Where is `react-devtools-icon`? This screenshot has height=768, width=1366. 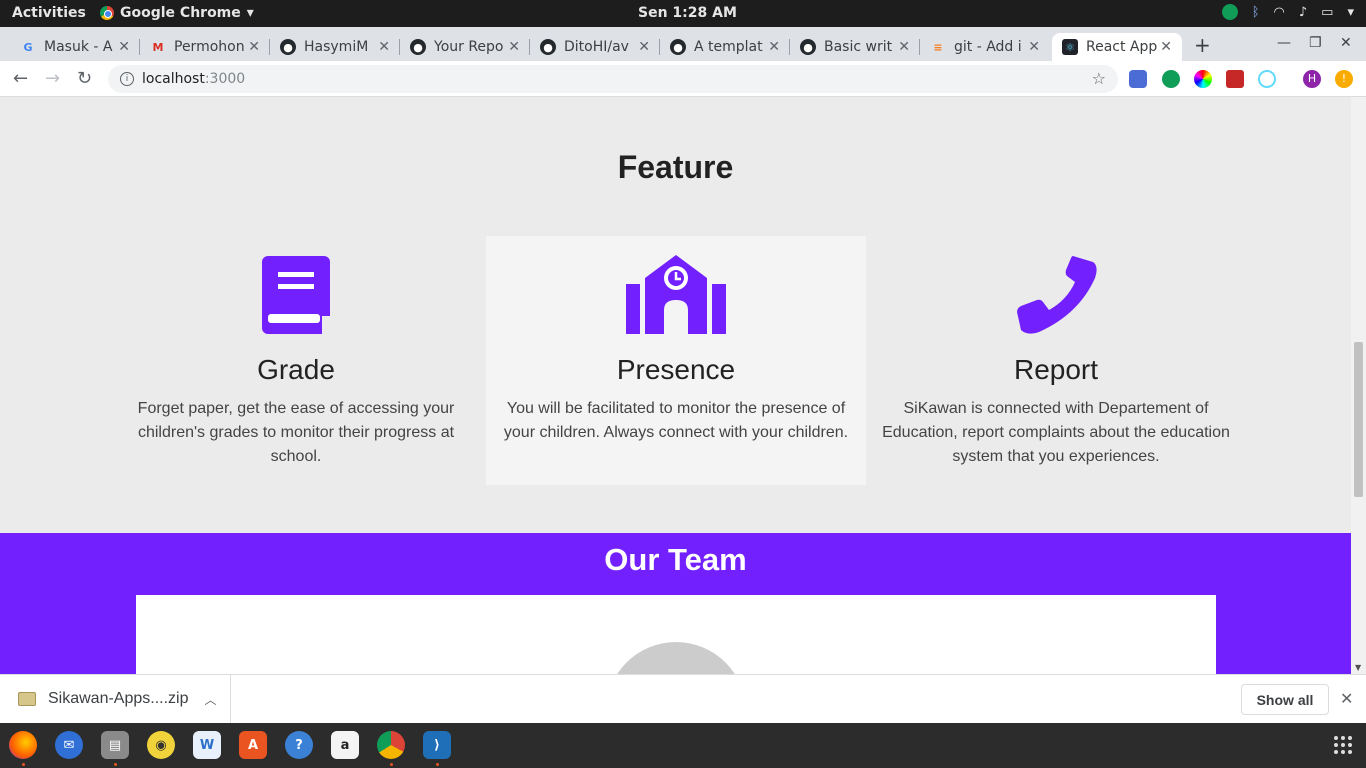 react-devtools-icon is located at coordinates (1267, 79).